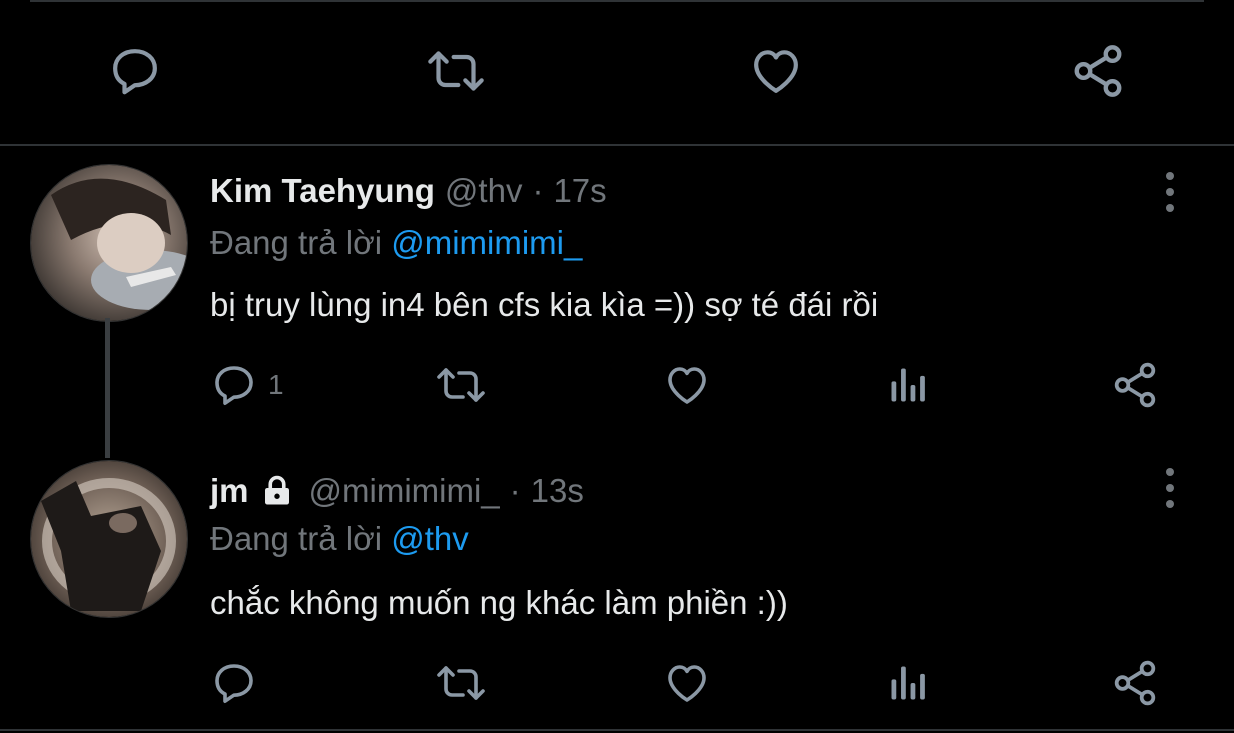 The height and width of the screenshot is (733, 1234). What do you see at coordinates (617, 145) in the screenshot?
I see `section-divider` at bounding box center [617, 145].